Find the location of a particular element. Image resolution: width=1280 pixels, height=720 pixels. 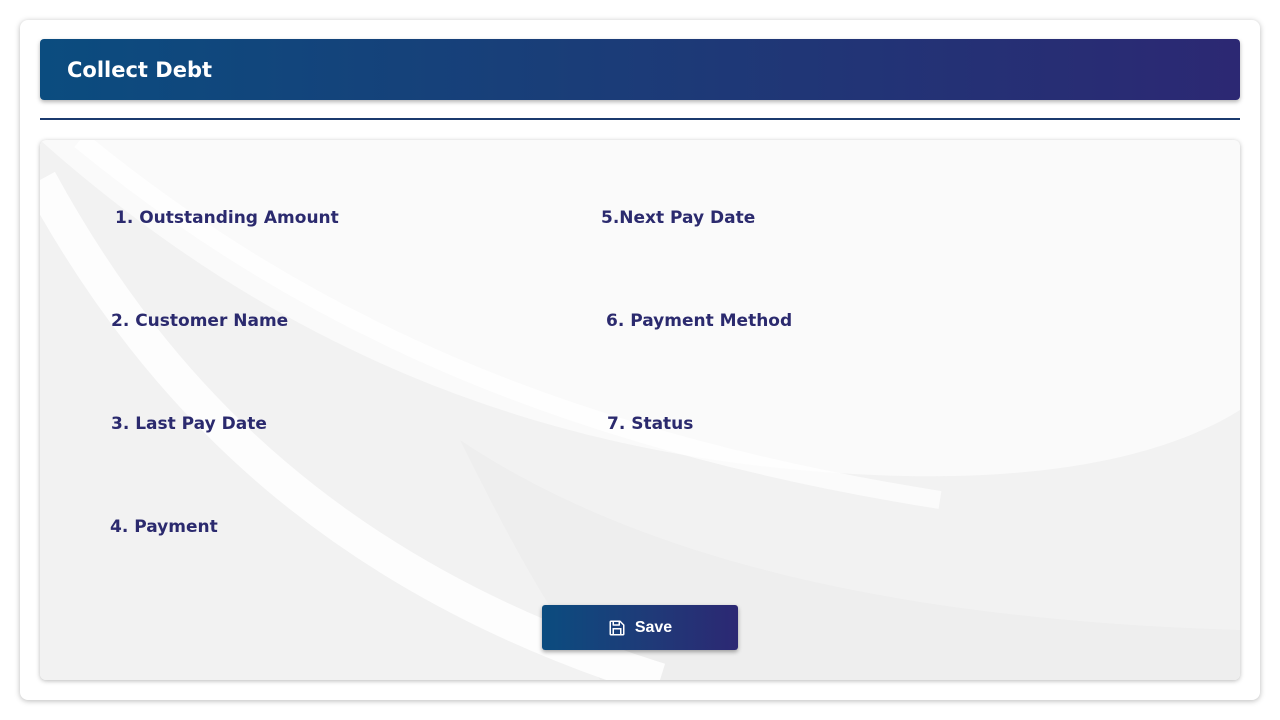

page-title: Collect Debt is located at coordinates (140, 69).